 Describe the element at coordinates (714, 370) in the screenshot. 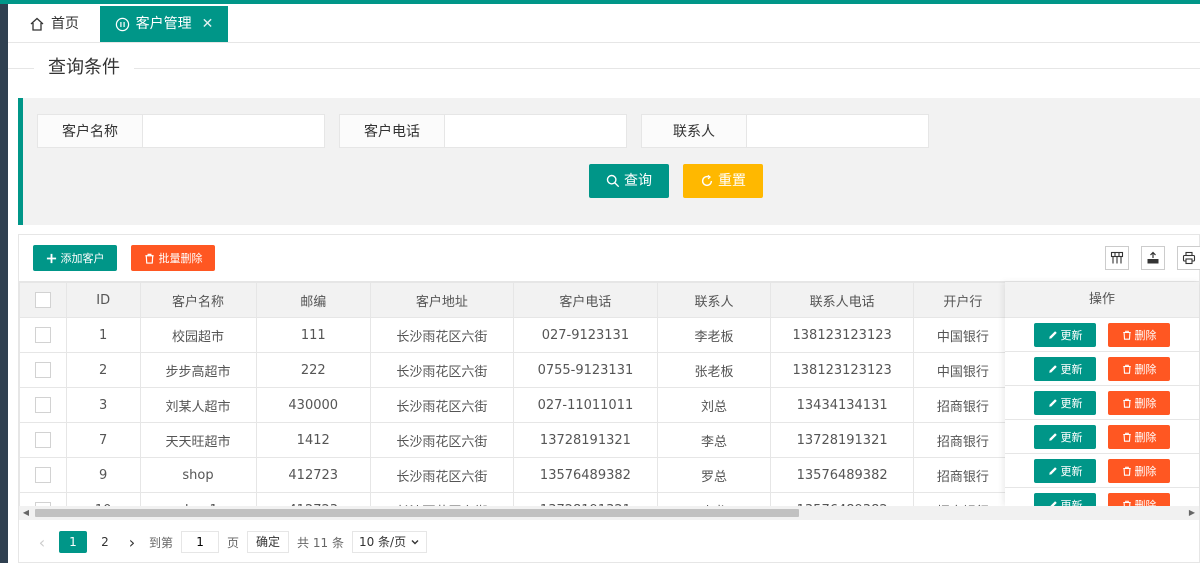

I see `cell-contact: 张老板` at that location.